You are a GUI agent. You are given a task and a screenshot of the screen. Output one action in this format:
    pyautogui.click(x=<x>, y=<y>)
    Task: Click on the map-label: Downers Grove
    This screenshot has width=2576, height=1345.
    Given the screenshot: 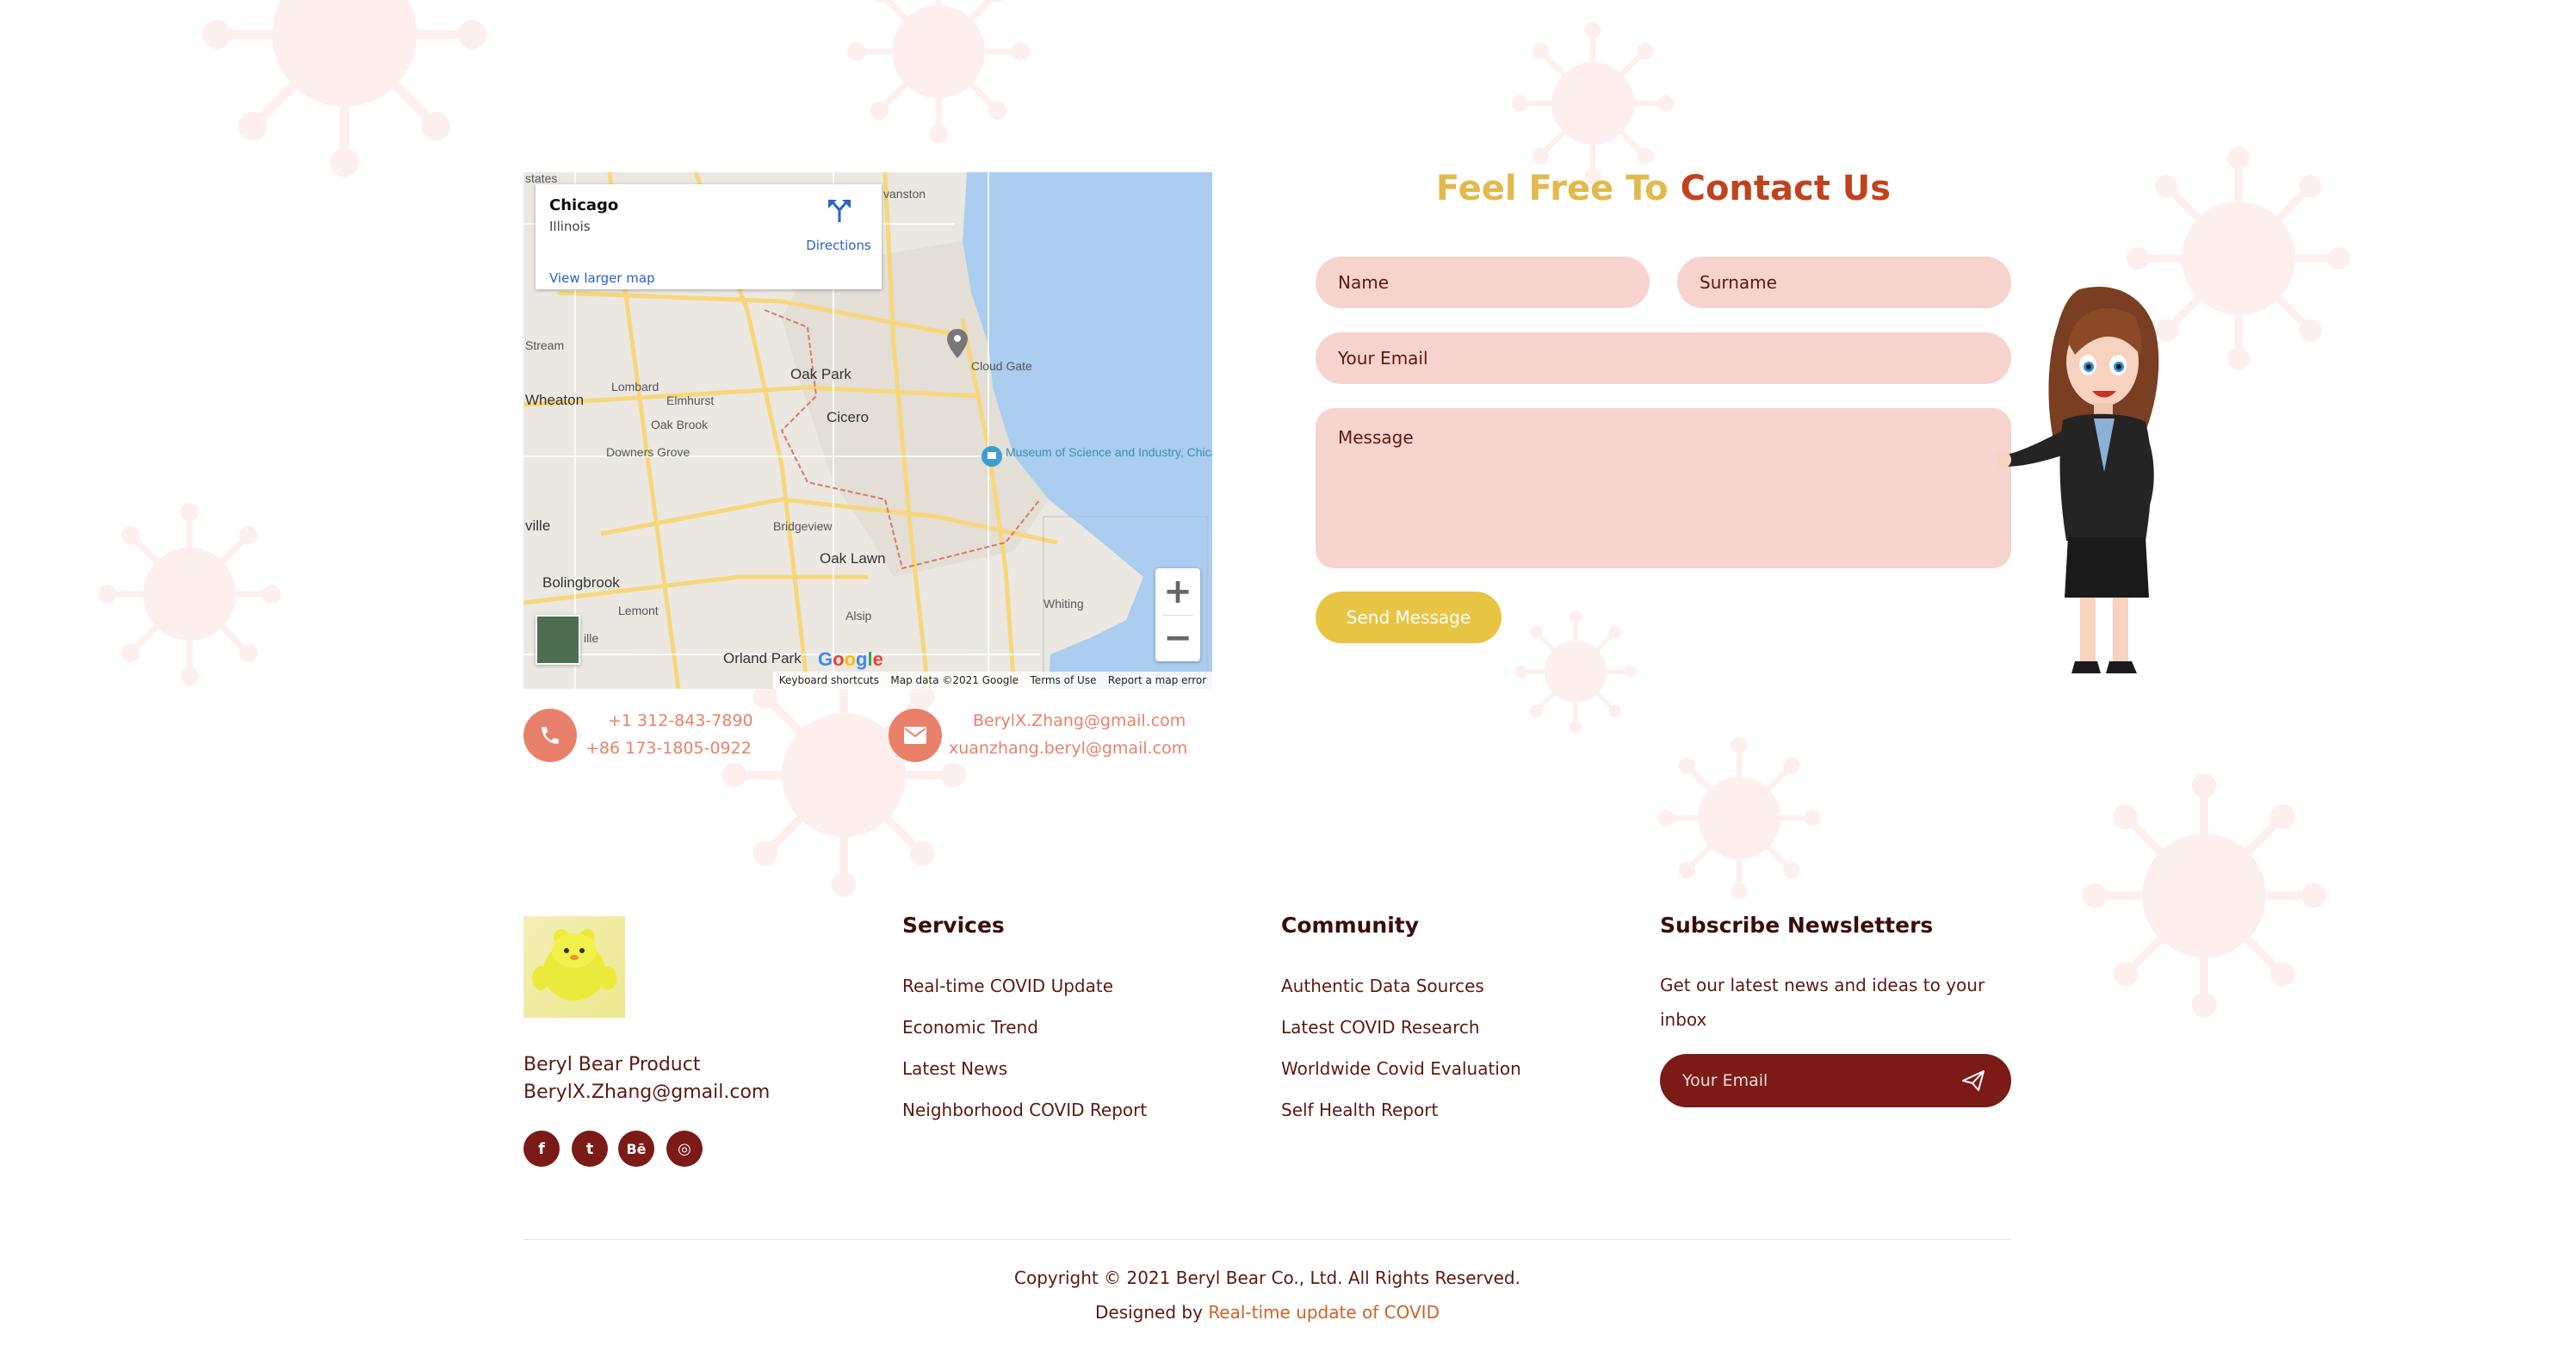 What is the action you would take?
    pyautogui.click(x=648, y=452)
    